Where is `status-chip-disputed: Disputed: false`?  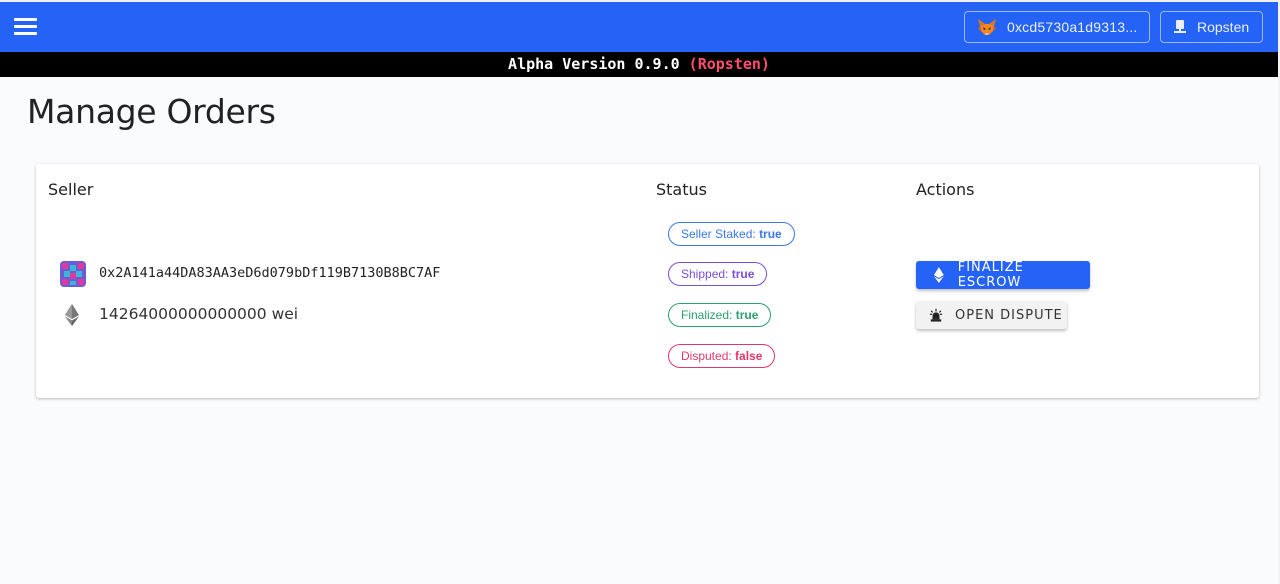 status-chip-disputed: Disputed: false is located at coordinates (722, 356).